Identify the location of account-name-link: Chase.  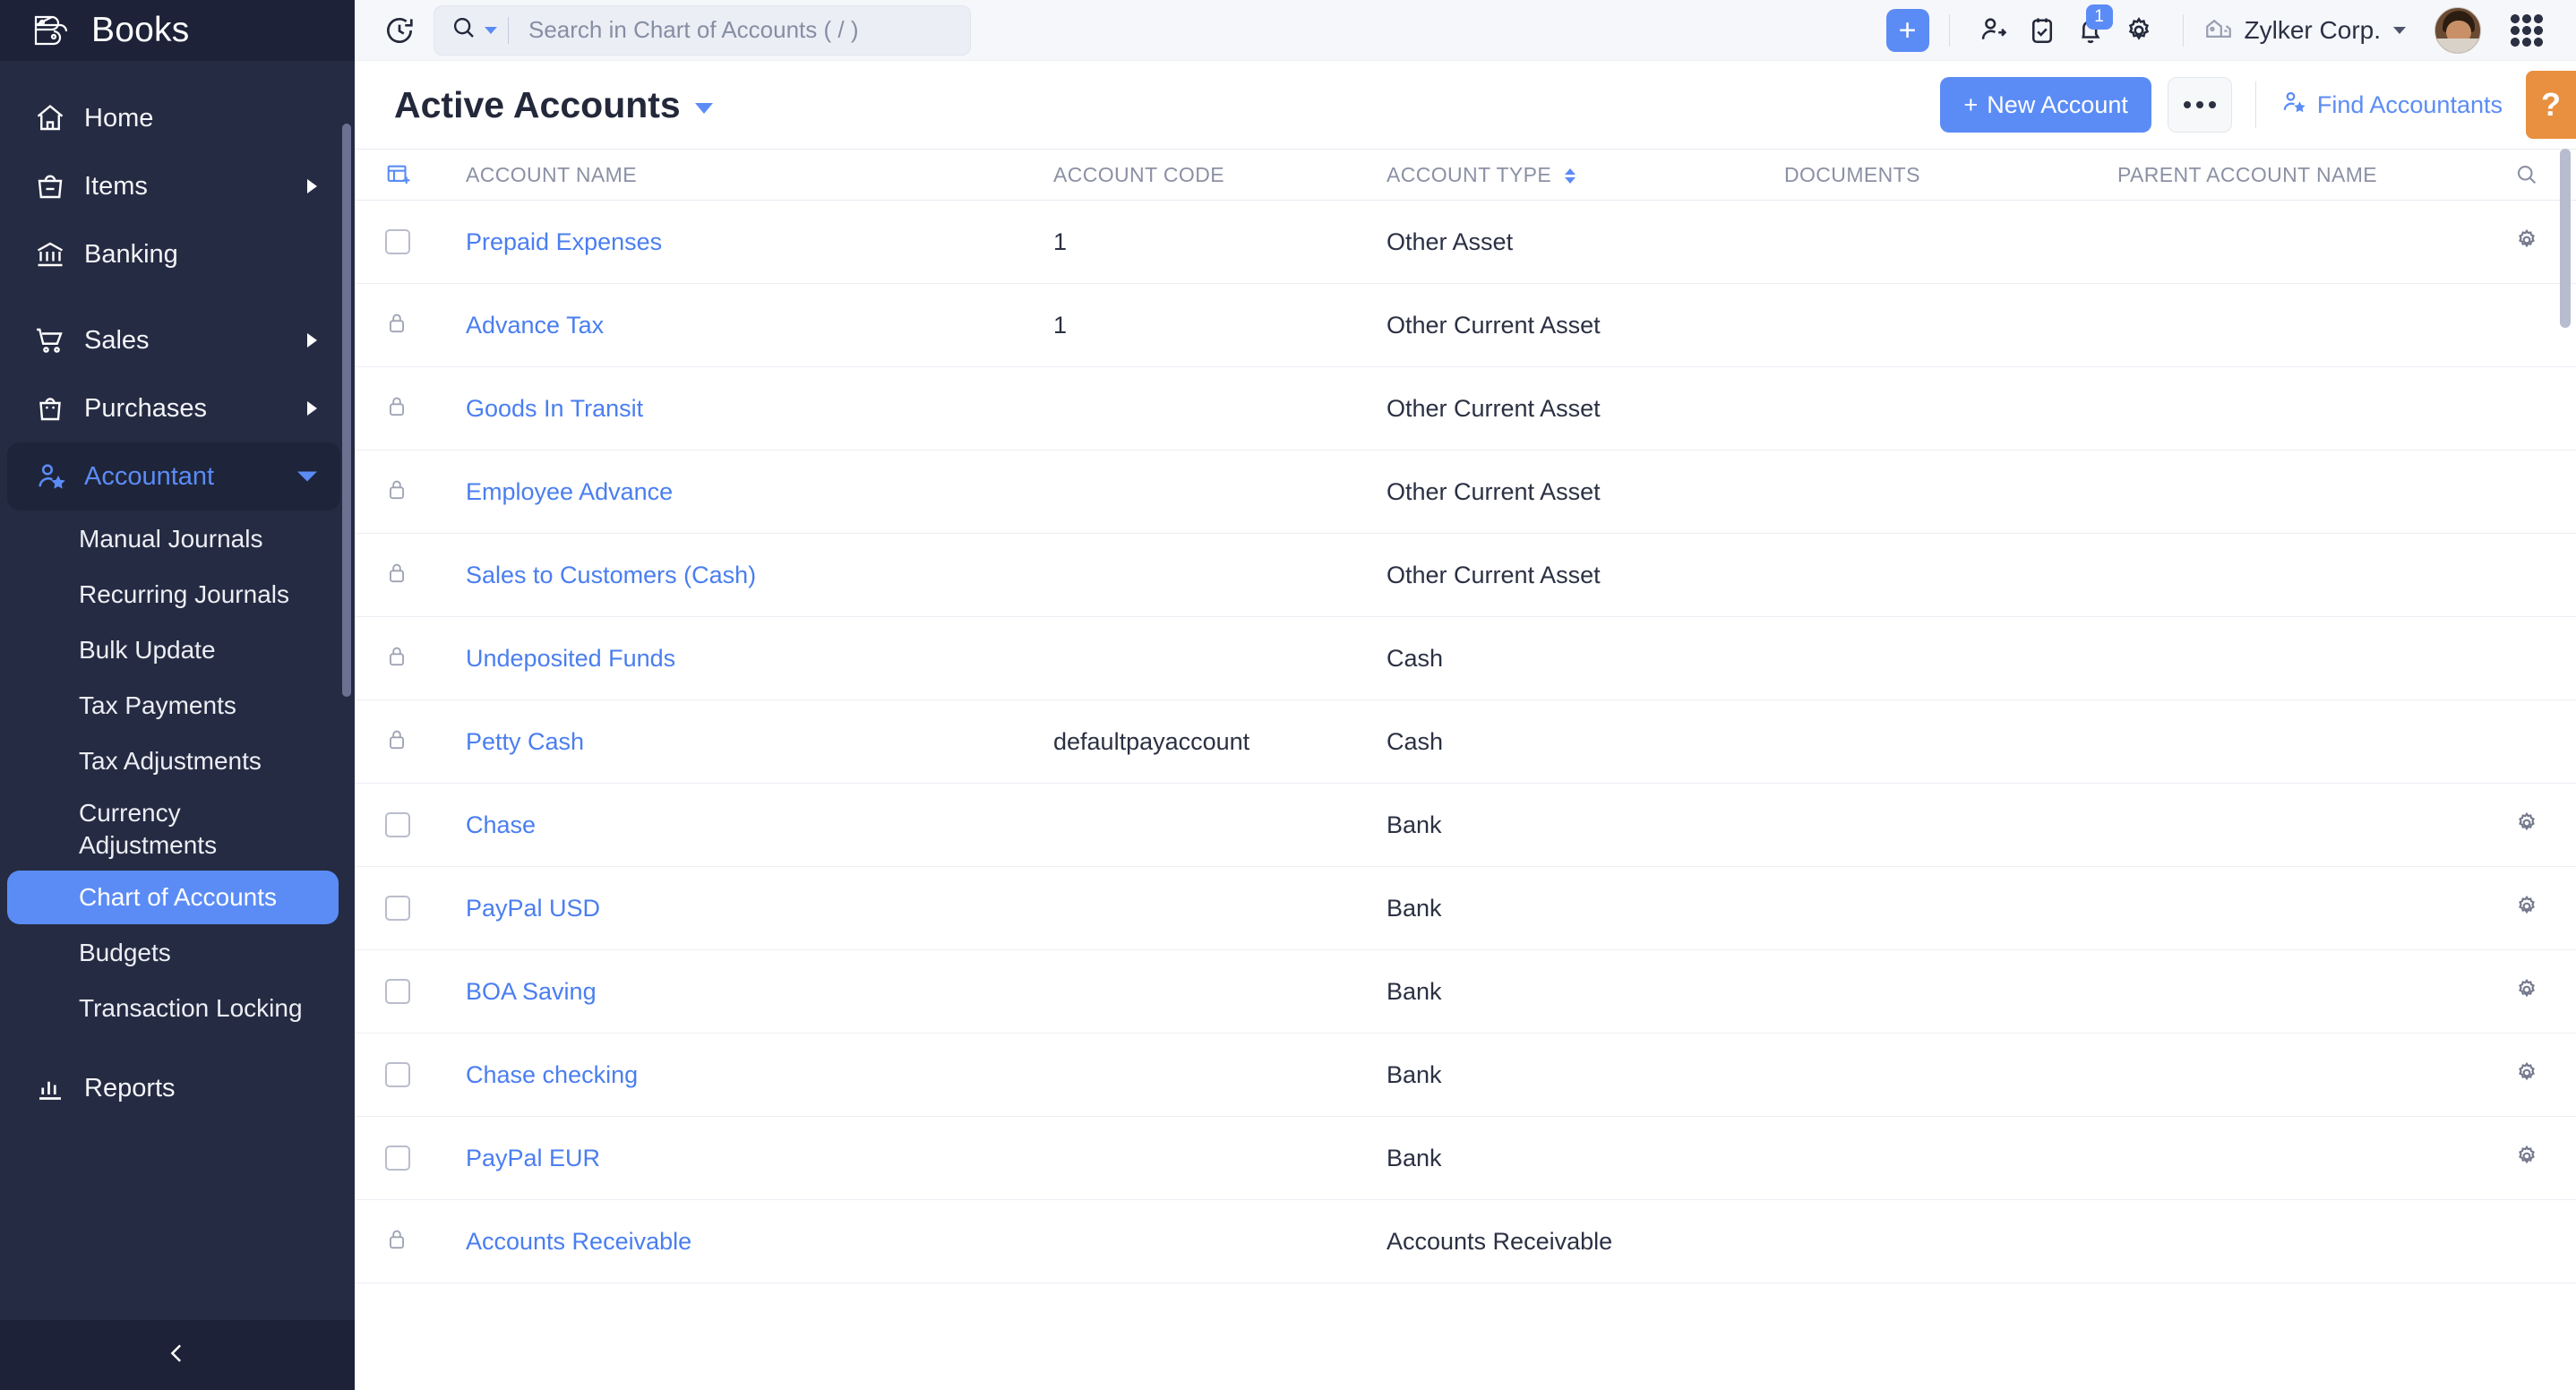
(501, 825).